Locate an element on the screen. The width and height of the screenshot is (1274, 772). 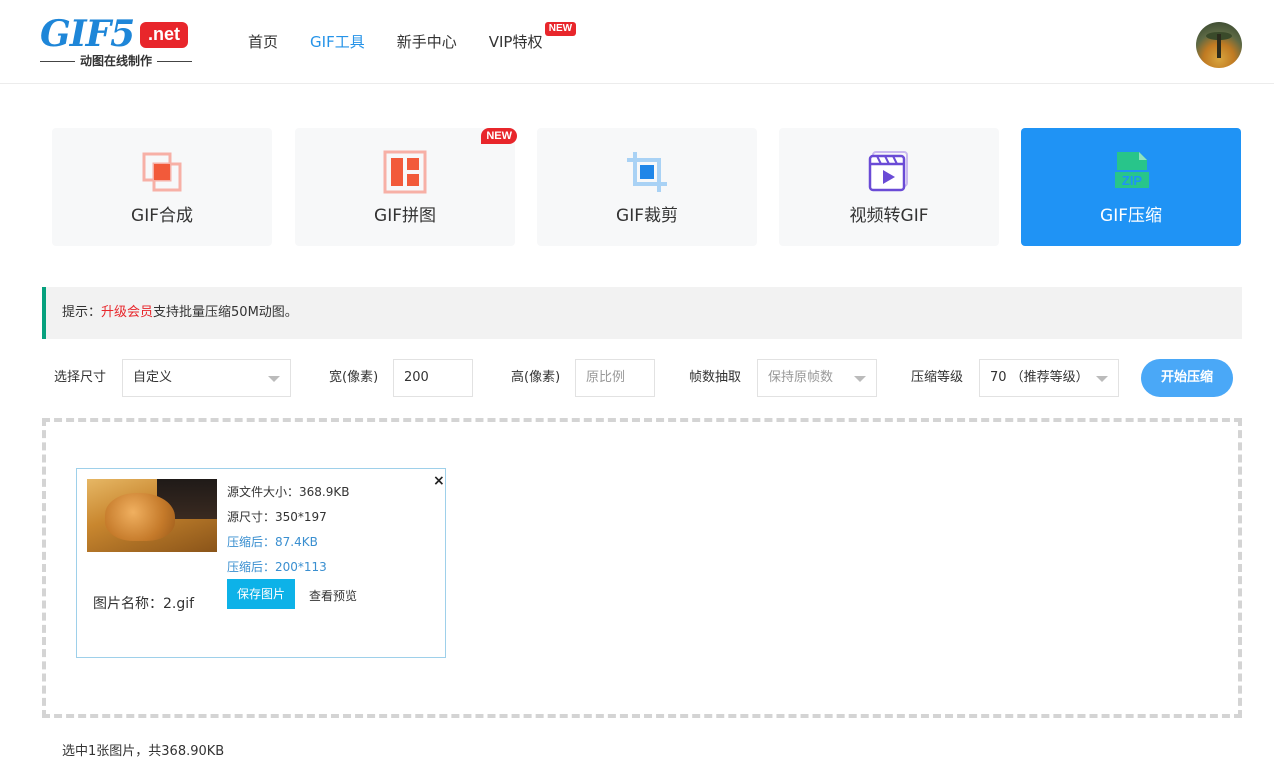
level-select-value: 70 （推荐等级） is located at coordinates (1039, 377).